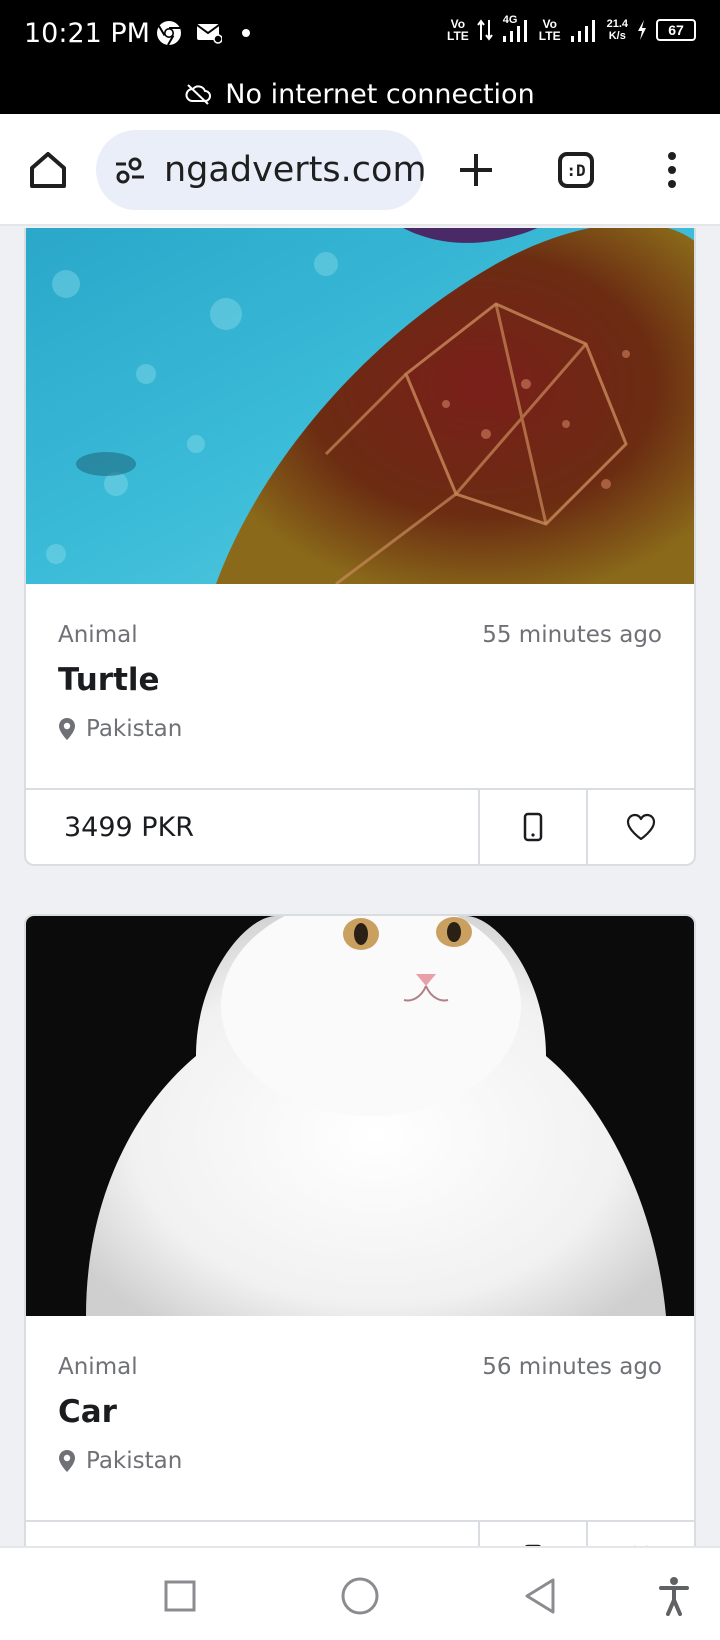 This screenshot has height=1640, width=720. I want to click on tab-switcher-icon: :D, so click(576, 170).